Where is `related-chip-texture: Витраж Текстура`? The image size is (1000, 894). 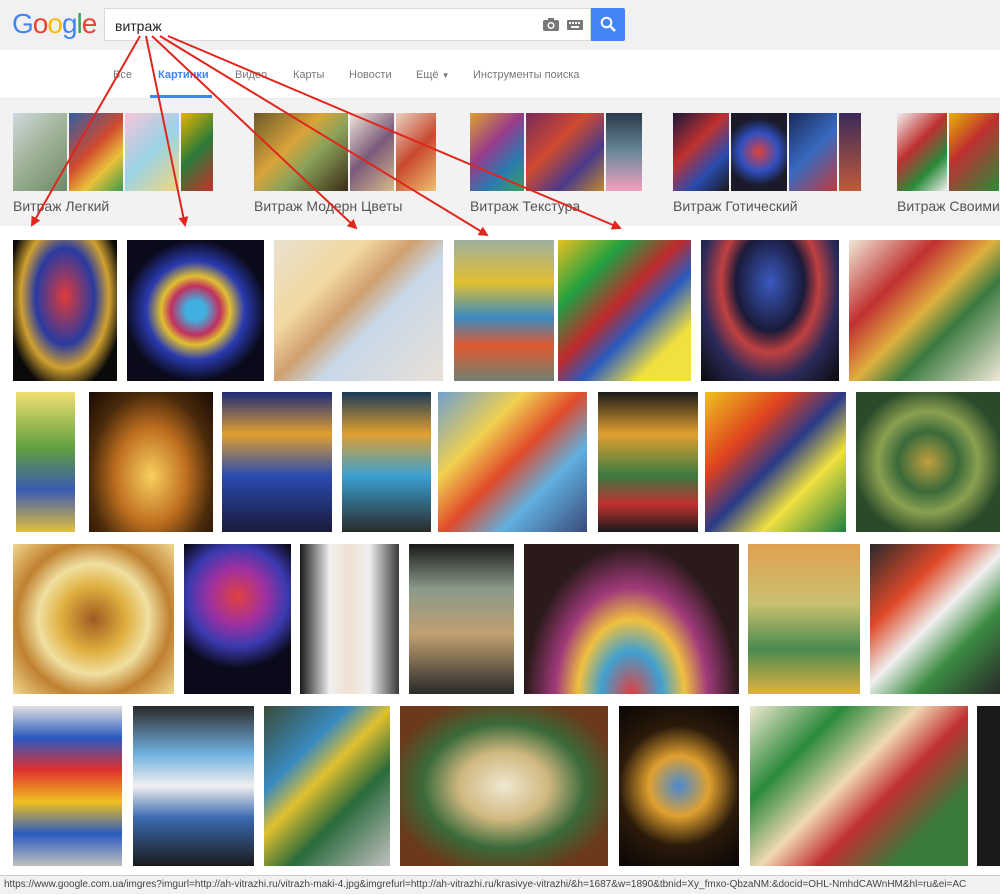 related-chip-texture: Витраж Текстура is located at coordinates (556, 168).